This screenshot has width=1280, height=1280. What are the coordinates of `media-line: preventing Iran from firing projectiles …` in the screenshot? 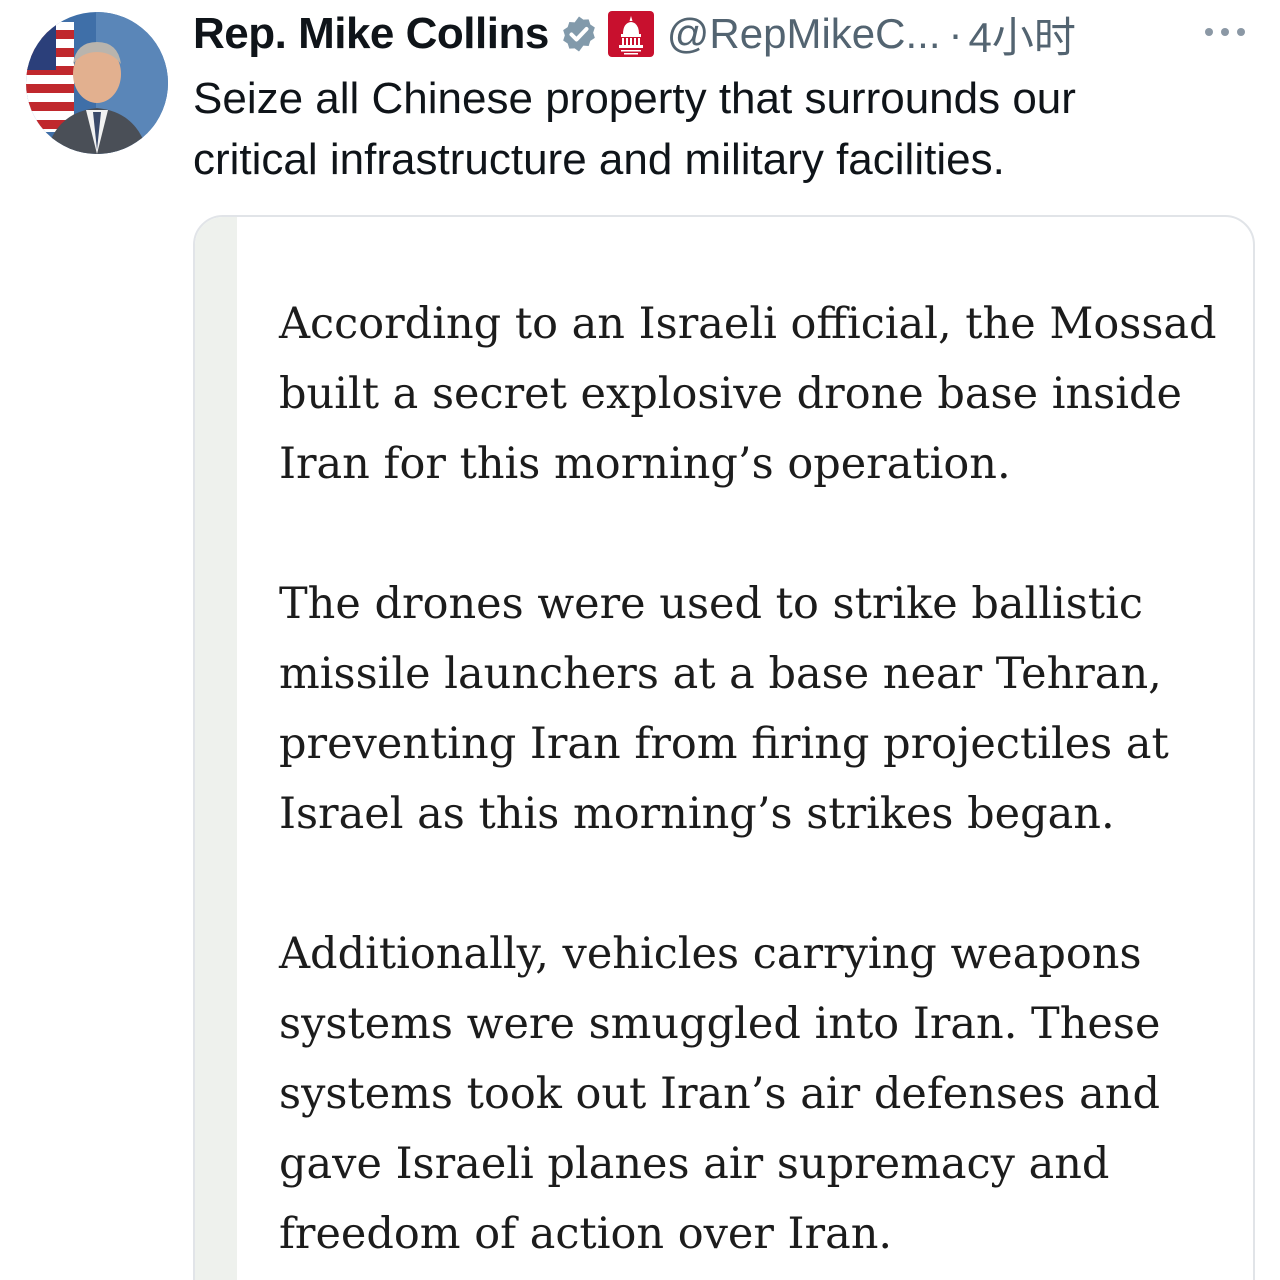 It's located at (724, 744).